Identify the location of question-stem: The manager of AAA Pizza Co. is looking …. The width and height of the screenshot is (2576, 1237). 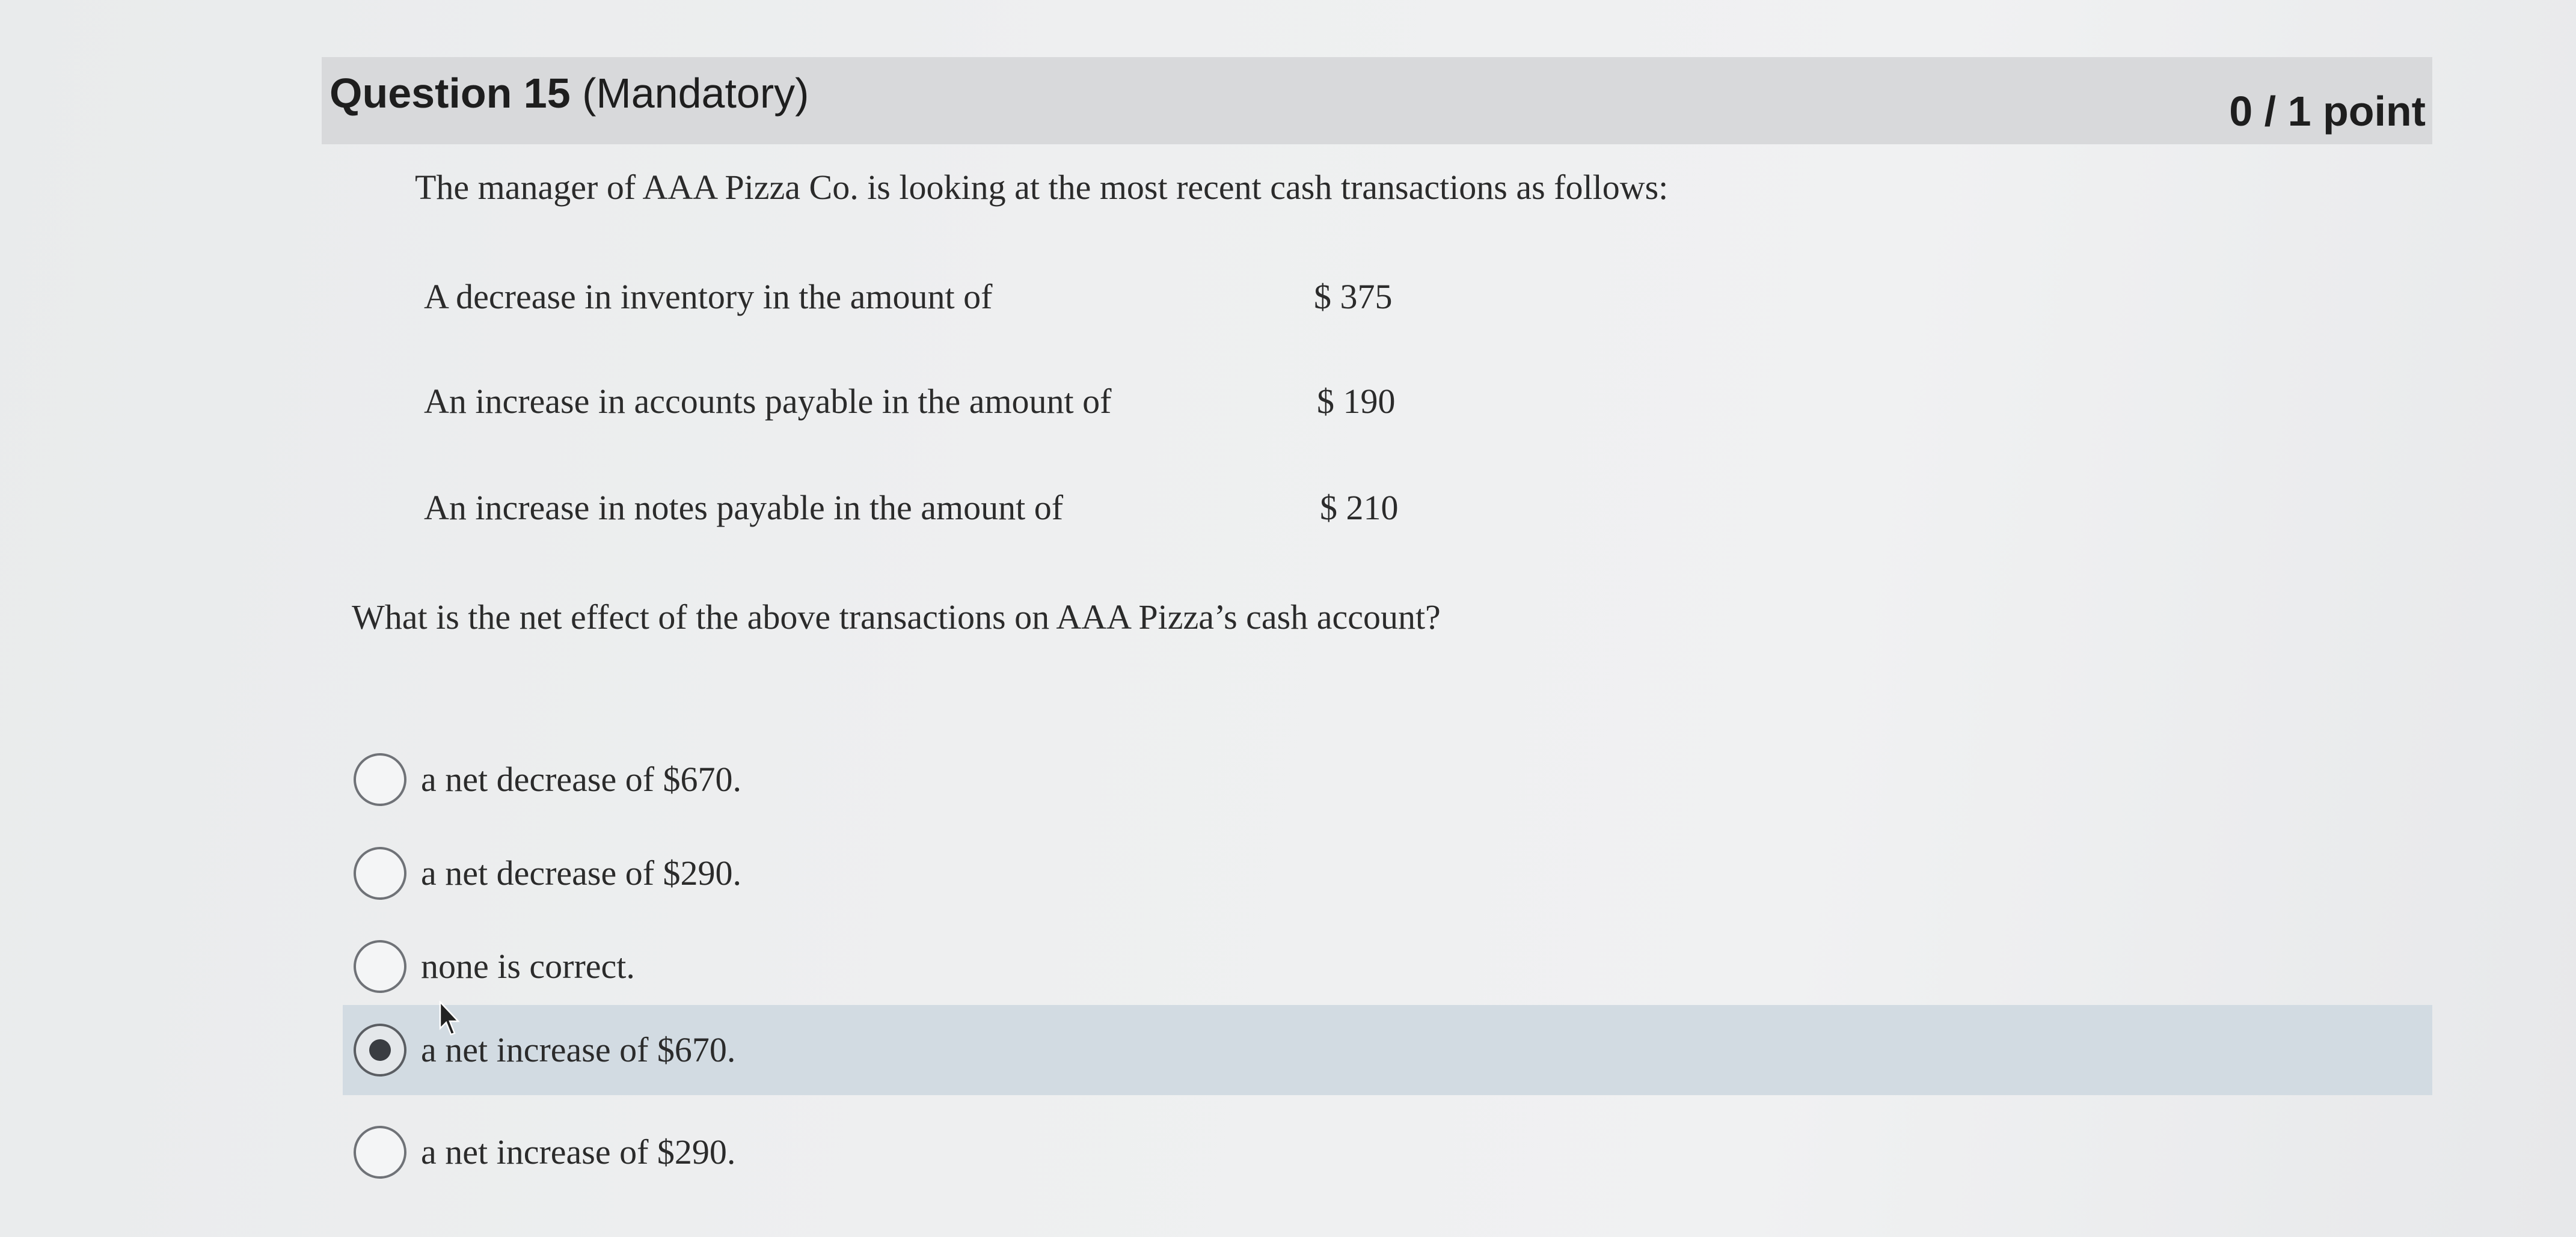
(1042, 187).